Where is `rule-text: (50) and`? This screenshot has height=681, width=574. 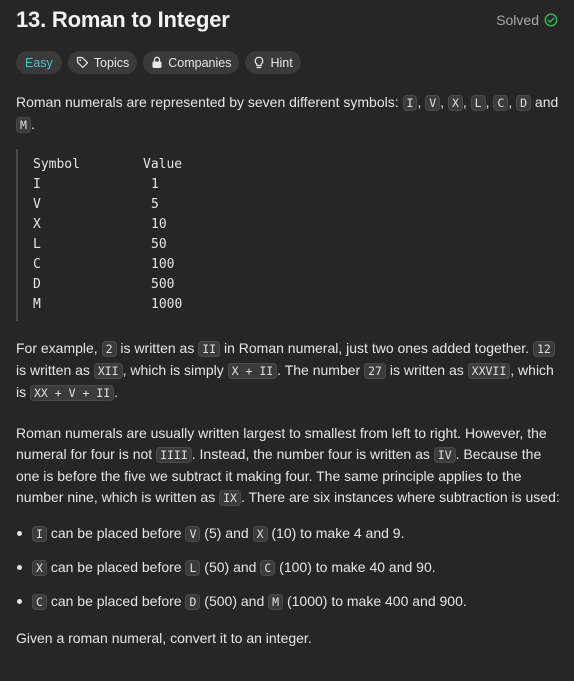
rule-text: (50) and is located at coordinates (230, 567).